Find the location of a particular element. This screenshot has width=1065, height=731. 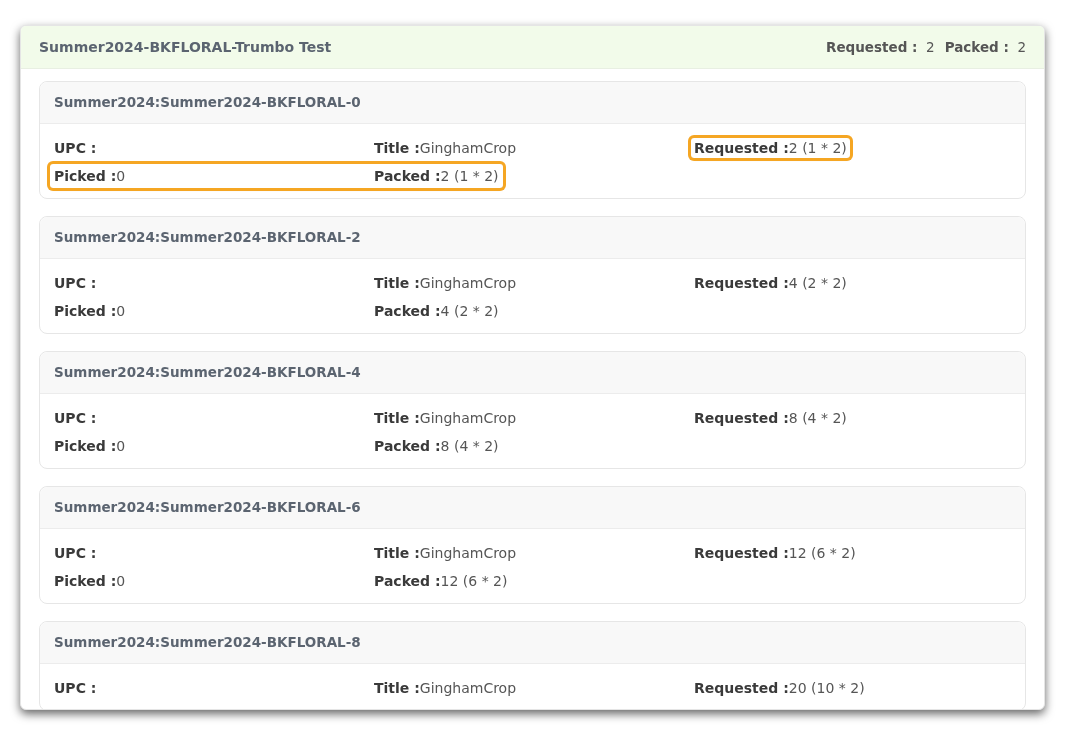

card-title: Summer2024:Summer2024-BKFLORAL-4 is located at coordinates (207, 373).